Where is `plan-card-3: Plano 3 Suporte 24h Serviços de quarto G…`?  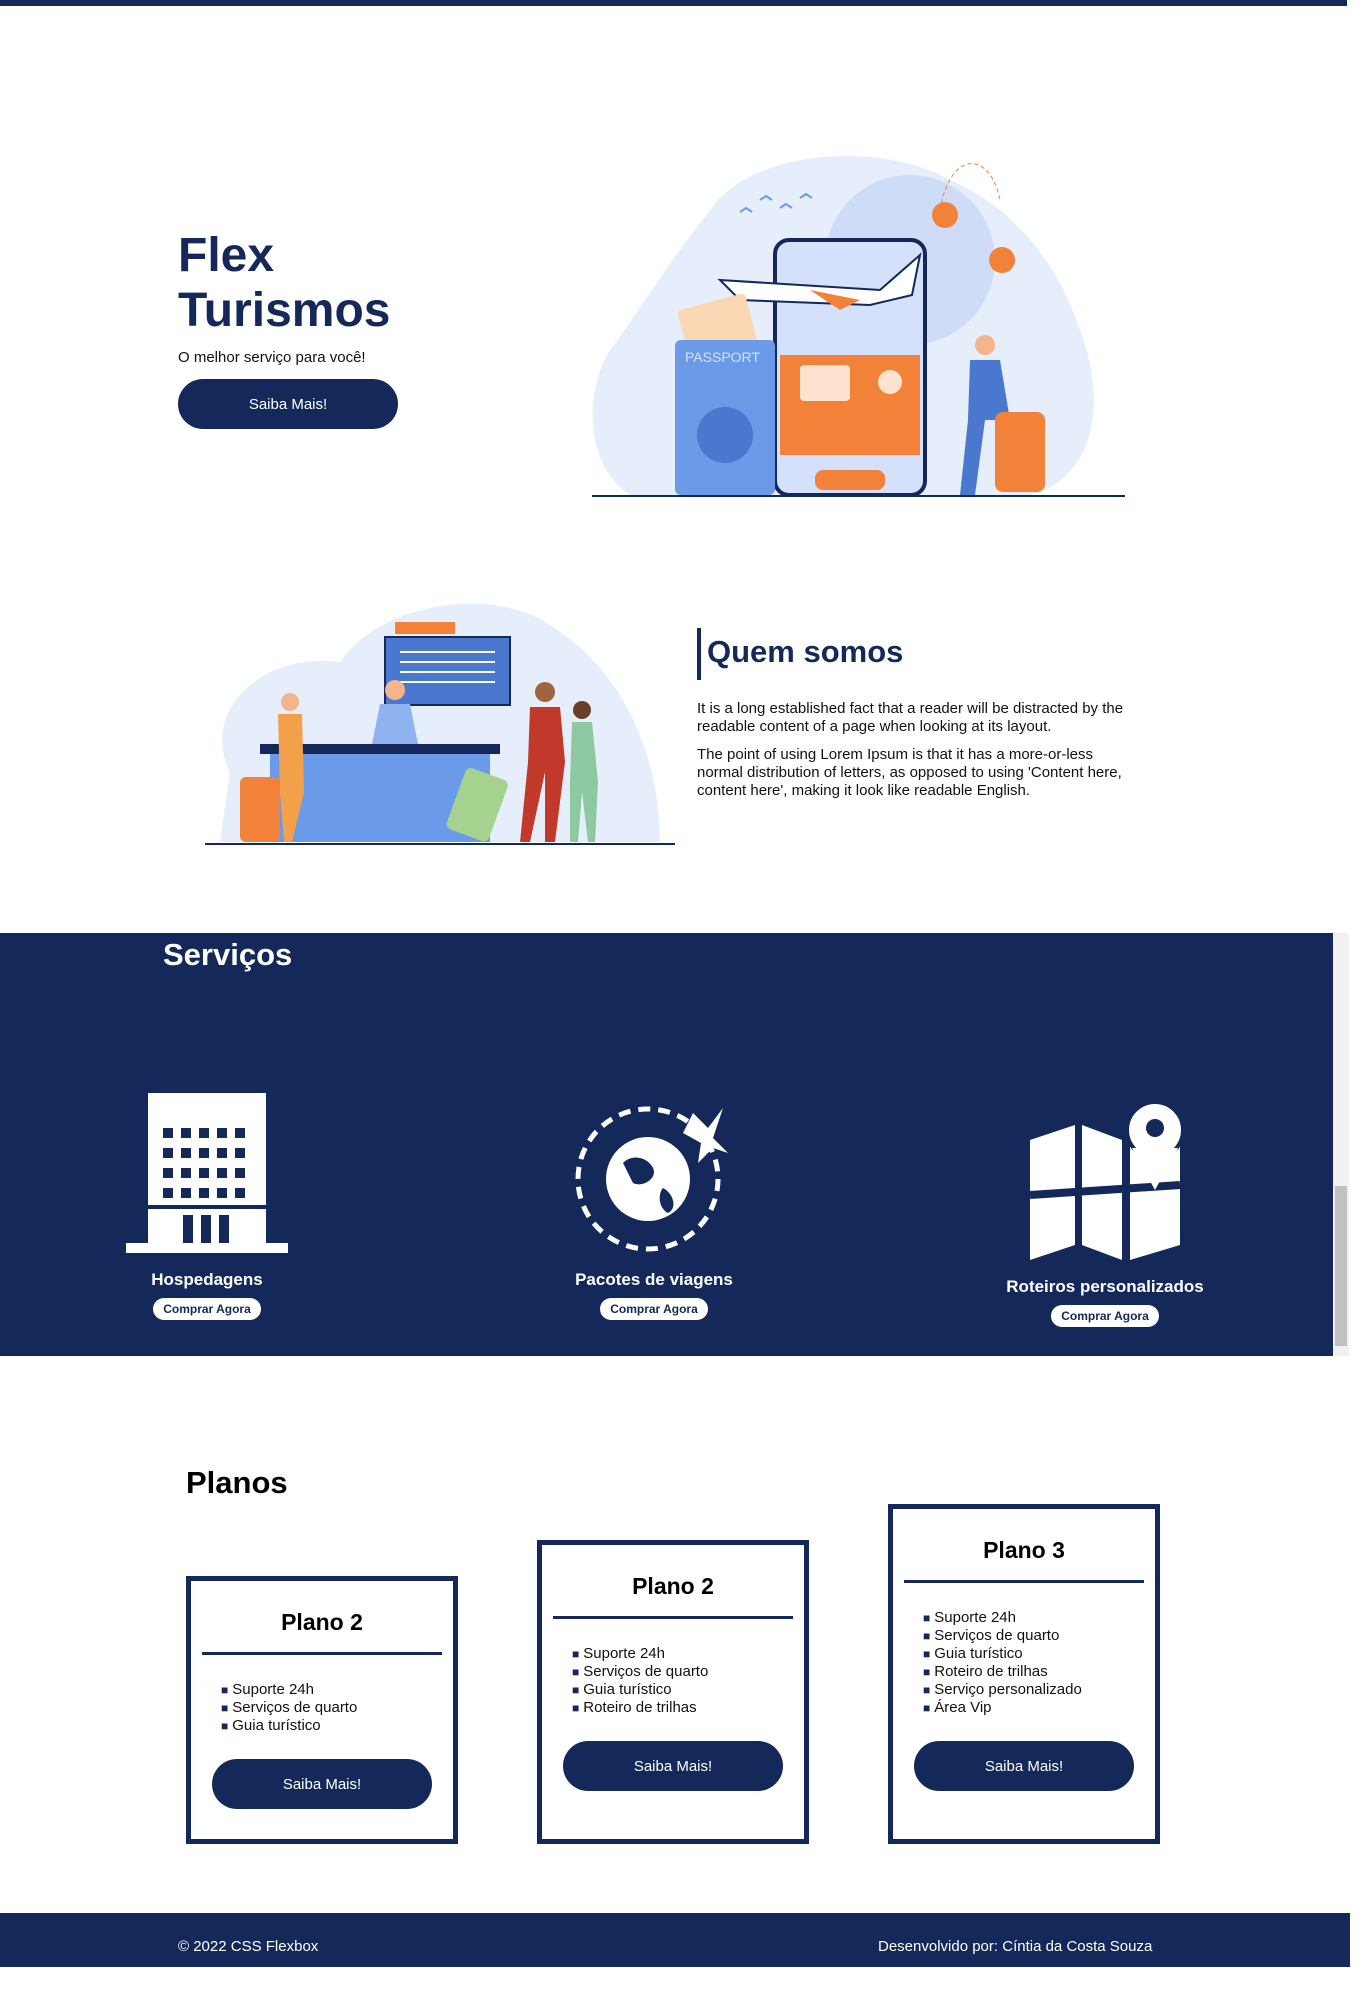
plan-card-3: Plano 3 Suporte 24h Serviços de quarto G… is located at coordinates (1024, 1674).